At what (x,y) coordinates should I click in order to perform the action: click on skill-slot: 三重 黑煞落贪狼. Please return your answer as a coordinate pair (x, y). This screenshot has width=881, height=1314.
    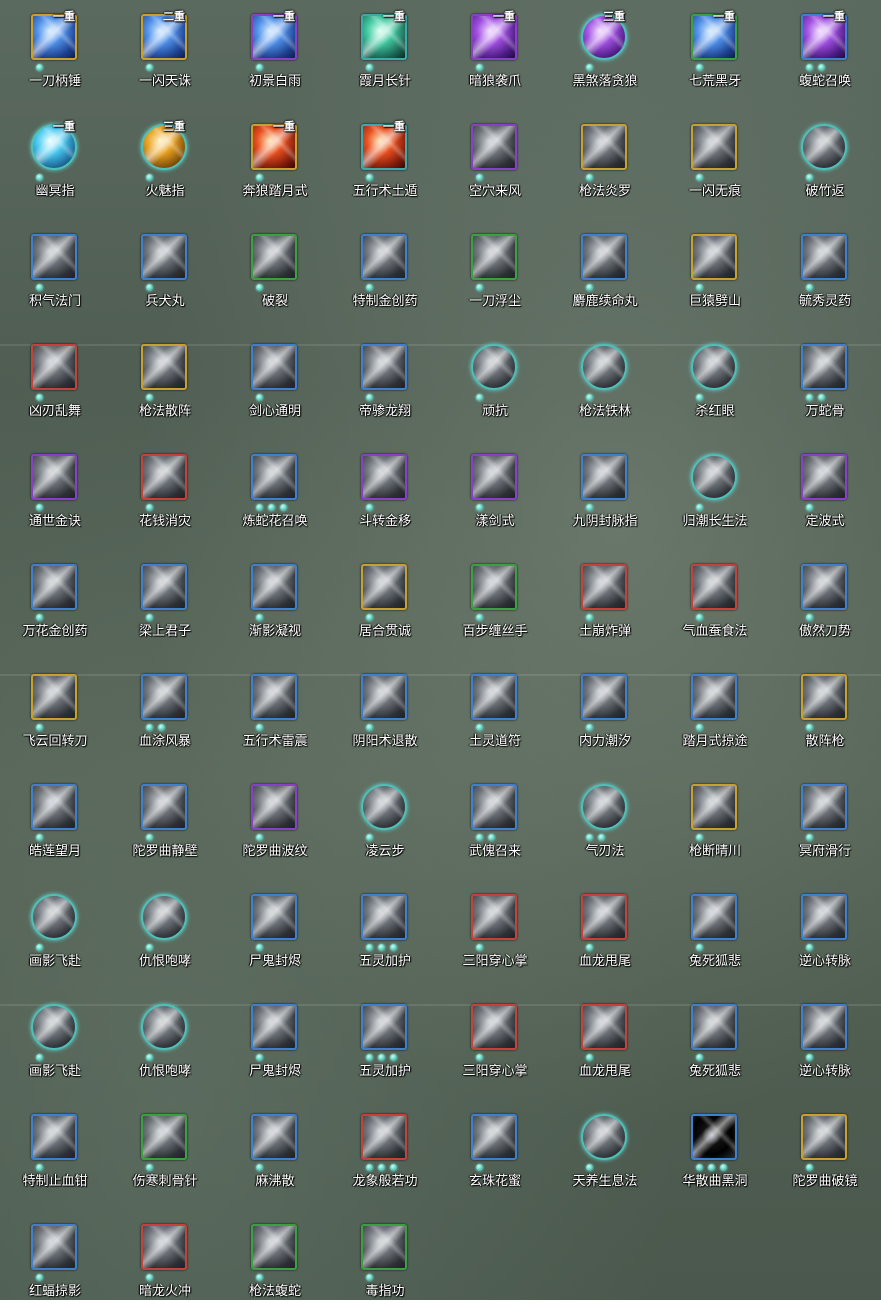
    Looking at the image, I should click on (605, 54).